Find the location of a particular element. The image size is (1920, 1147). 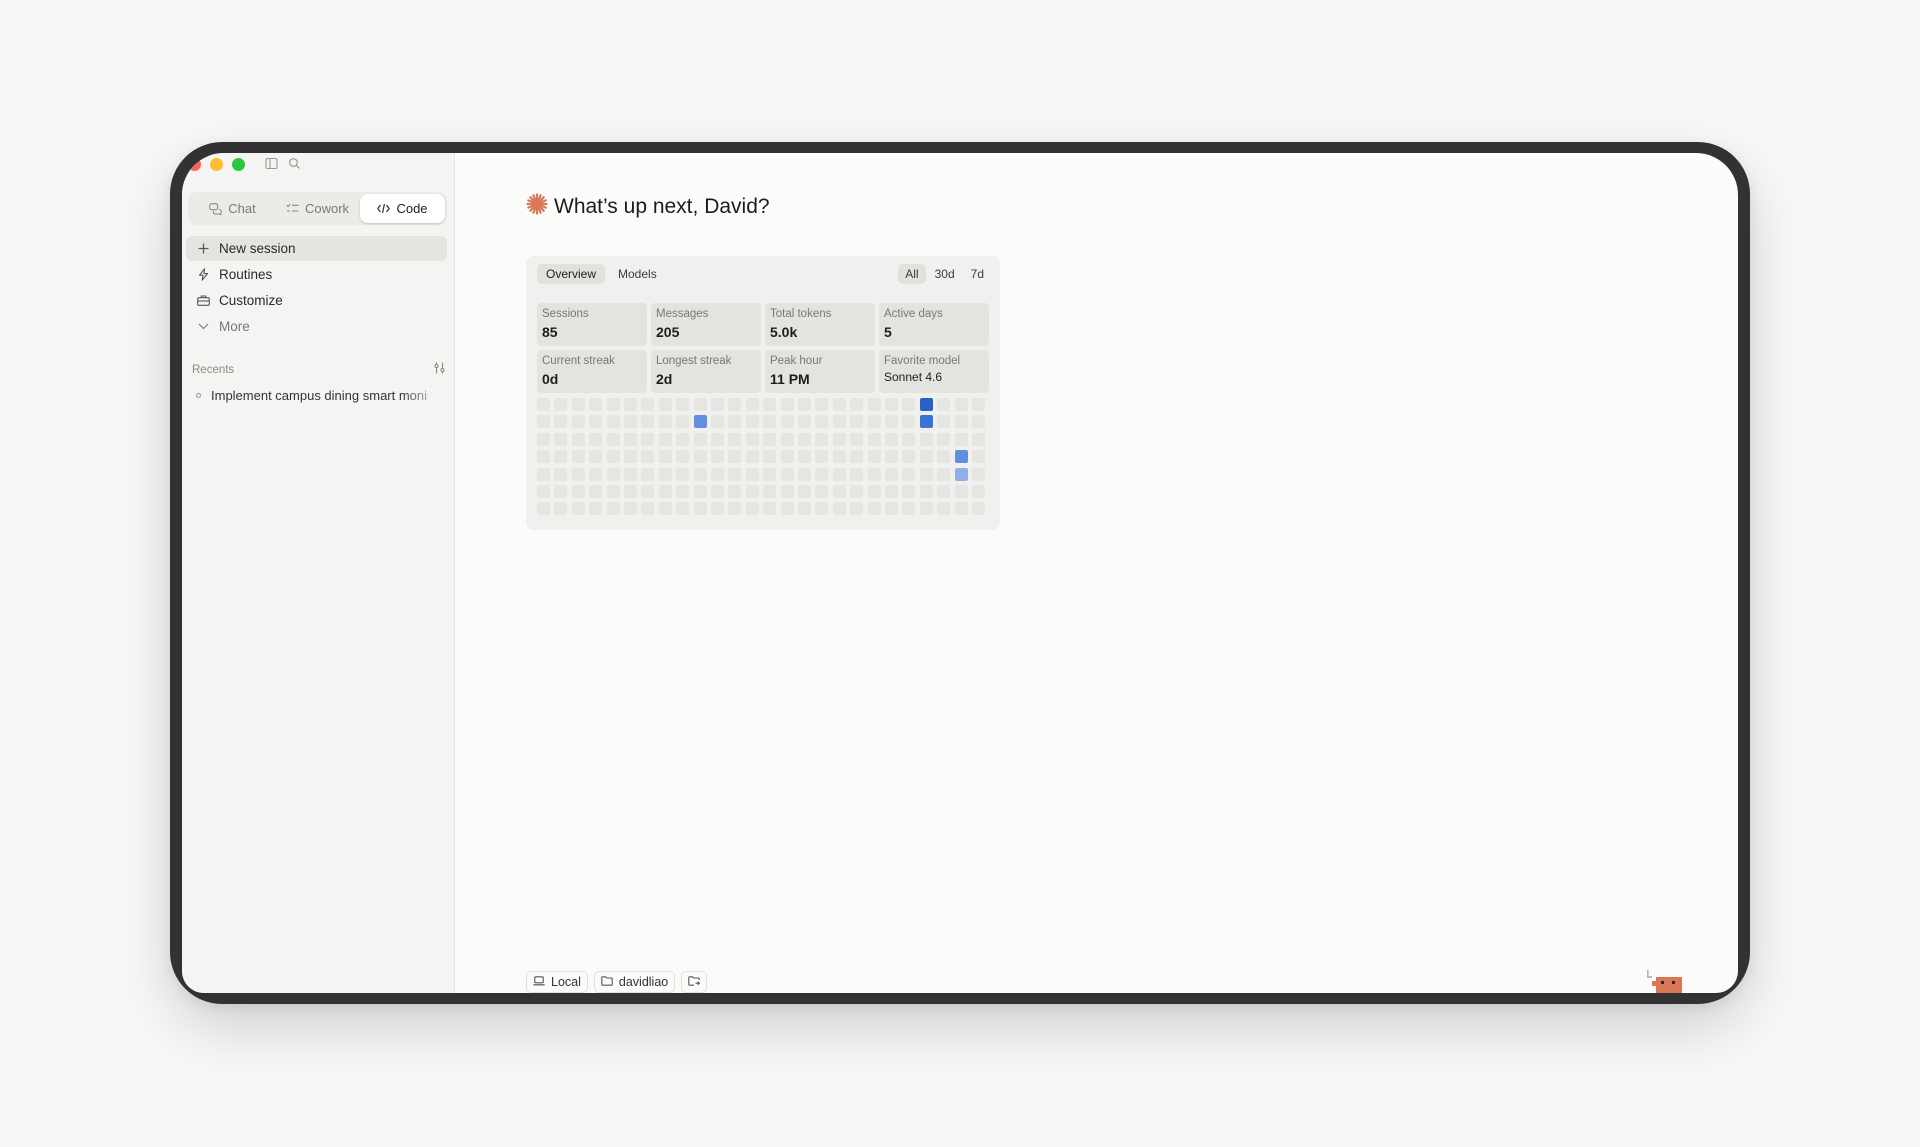

tab-models: Models is located at coordinates (637, 274).